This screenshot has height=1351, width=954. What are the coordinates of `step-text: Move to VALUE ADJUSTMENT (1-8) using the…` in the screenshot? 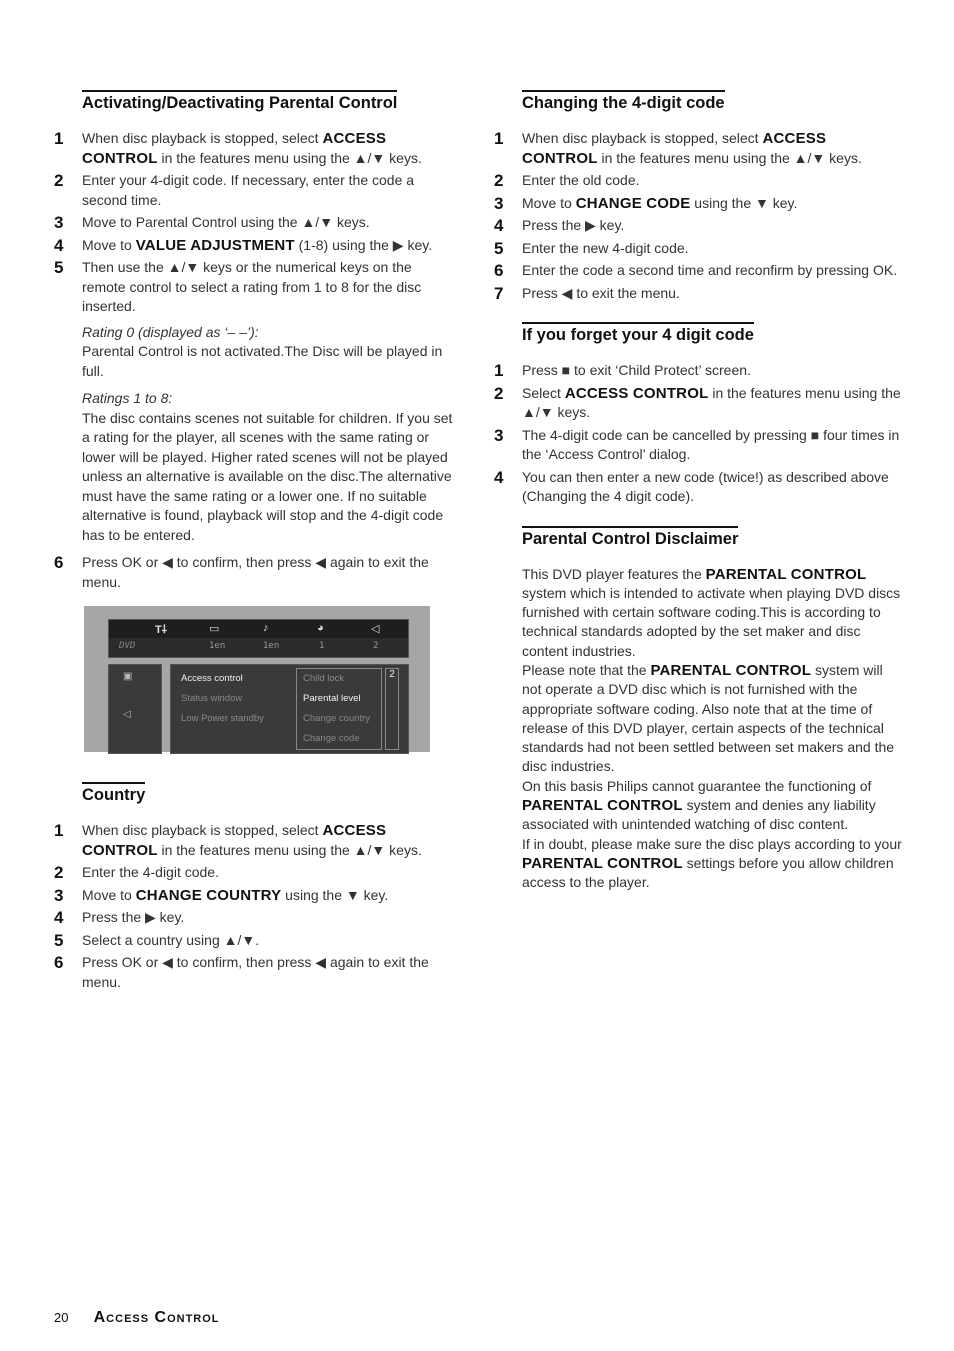 It's located at (257, 245).